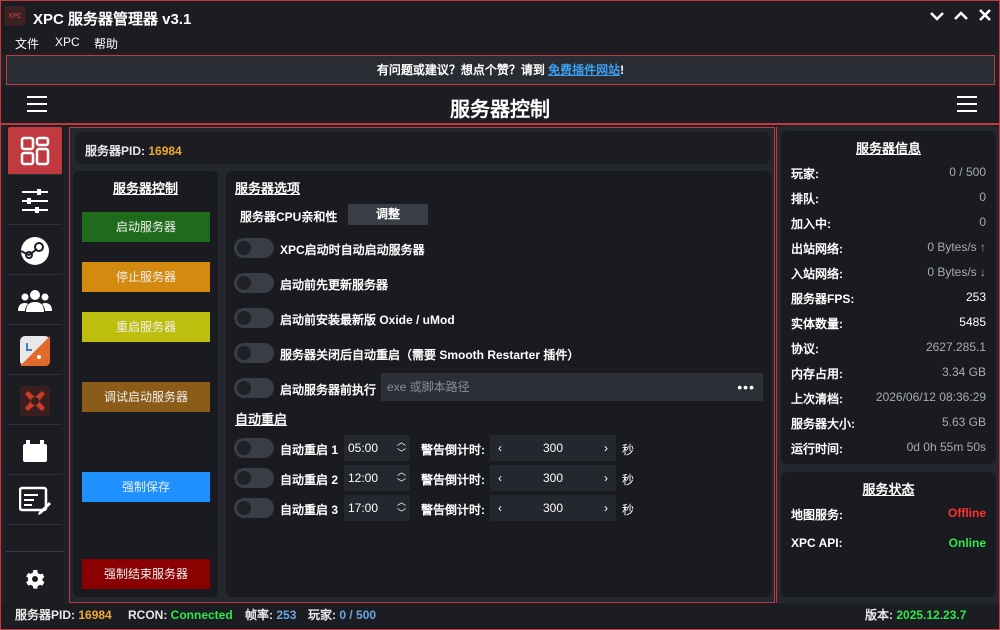  What do you see at coordinates (145, 188) in the screenshot?
I see `server-control-heading: 服务器控制` at bounding box center [145, 188].